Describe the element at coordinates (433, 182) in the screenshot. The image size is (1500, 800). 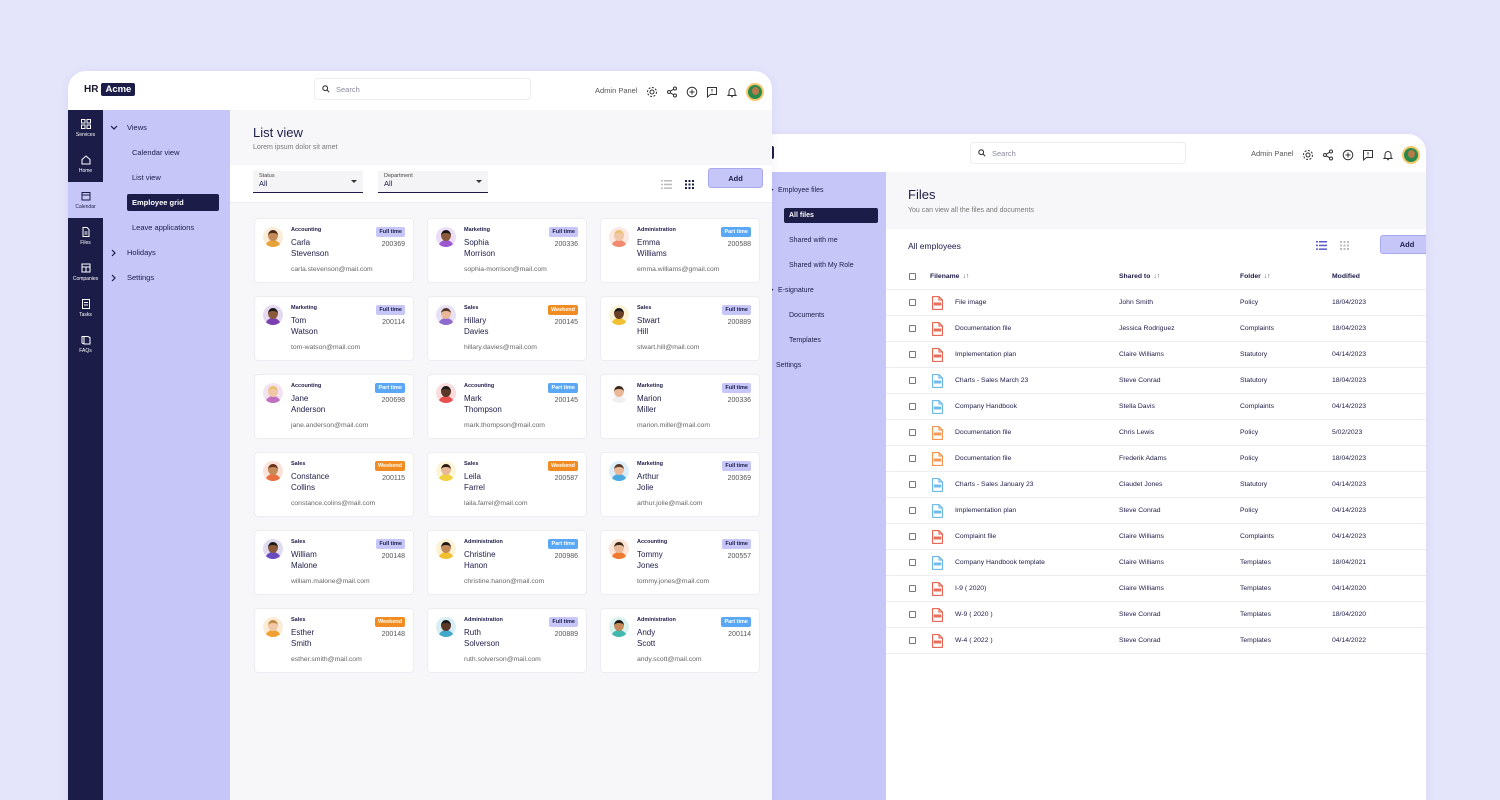
I see `department-select: Department All` at that location.